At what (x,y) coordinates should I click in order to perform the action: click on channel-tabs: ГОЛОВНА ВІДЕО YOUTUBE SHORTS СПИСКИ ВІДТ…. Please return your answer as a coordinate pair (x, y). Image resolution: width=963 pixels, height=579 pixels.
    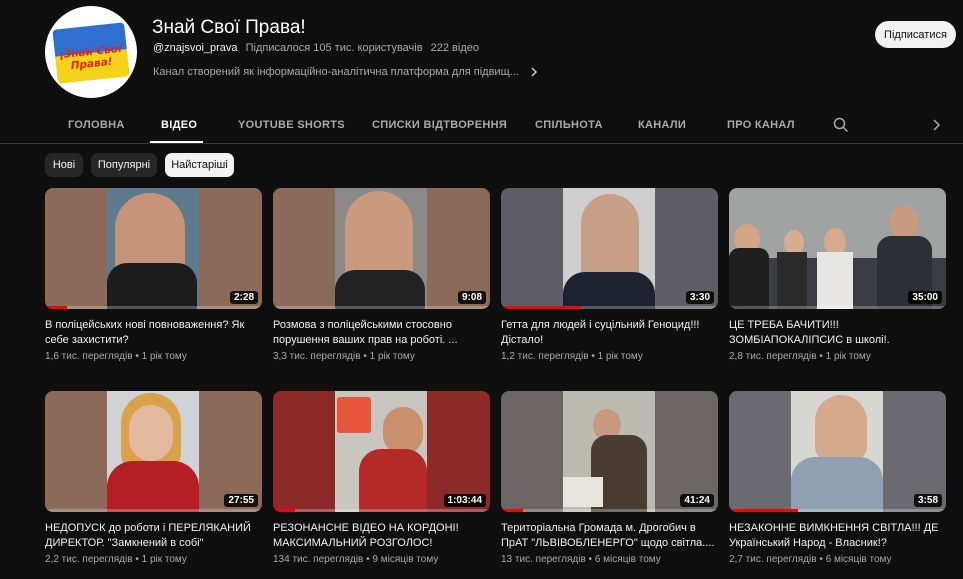
    Looking at the image, I should click on (481, 126).